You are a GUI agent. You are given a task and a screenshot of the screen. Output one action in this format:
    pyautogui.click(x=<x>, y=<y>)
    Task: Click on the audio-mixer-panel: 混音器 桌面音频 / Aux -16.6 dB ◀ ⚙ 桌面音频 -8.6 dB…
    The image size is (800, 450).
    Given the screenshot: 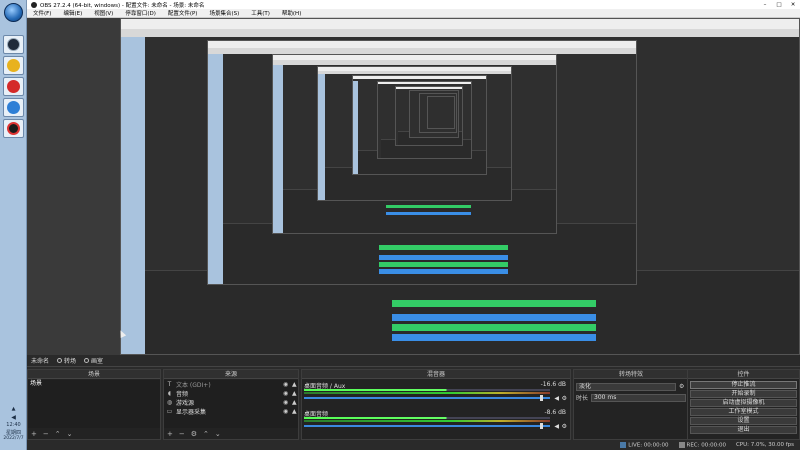 What is the action you would take?
    pyautogui.click(x=436, y=404)
    